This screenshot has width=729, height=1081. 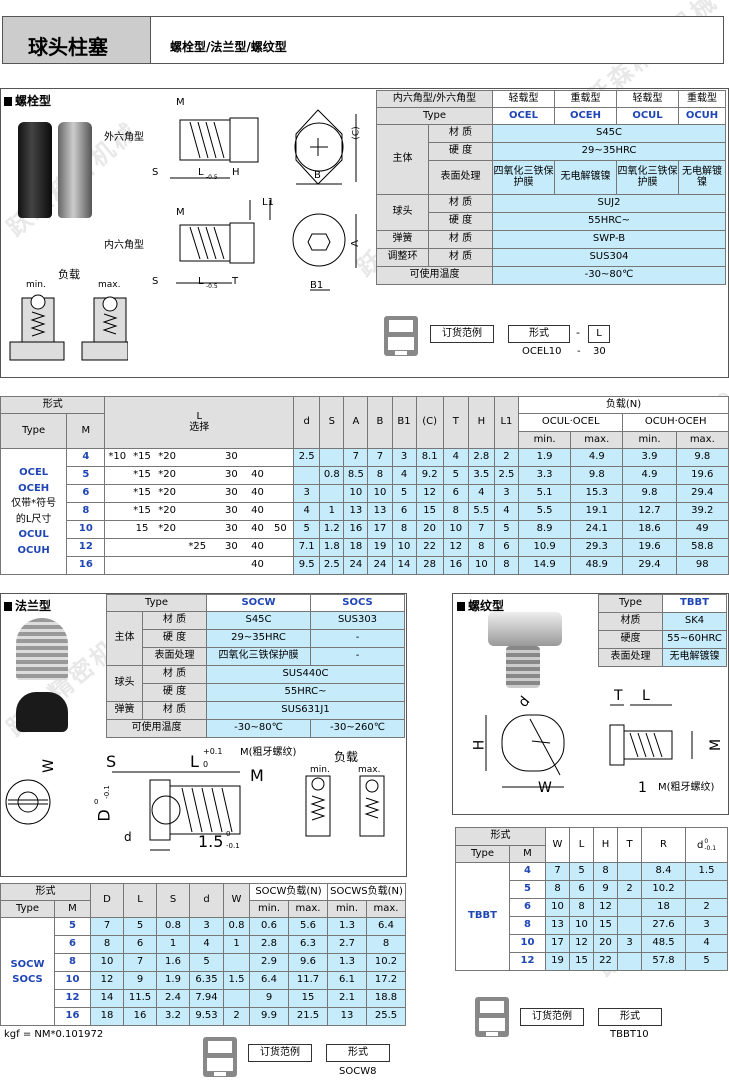 What do you see at coordinates (308, 944) in the screenshot?
I see `load-cell: 6.3` at bounding box center [308, 944].